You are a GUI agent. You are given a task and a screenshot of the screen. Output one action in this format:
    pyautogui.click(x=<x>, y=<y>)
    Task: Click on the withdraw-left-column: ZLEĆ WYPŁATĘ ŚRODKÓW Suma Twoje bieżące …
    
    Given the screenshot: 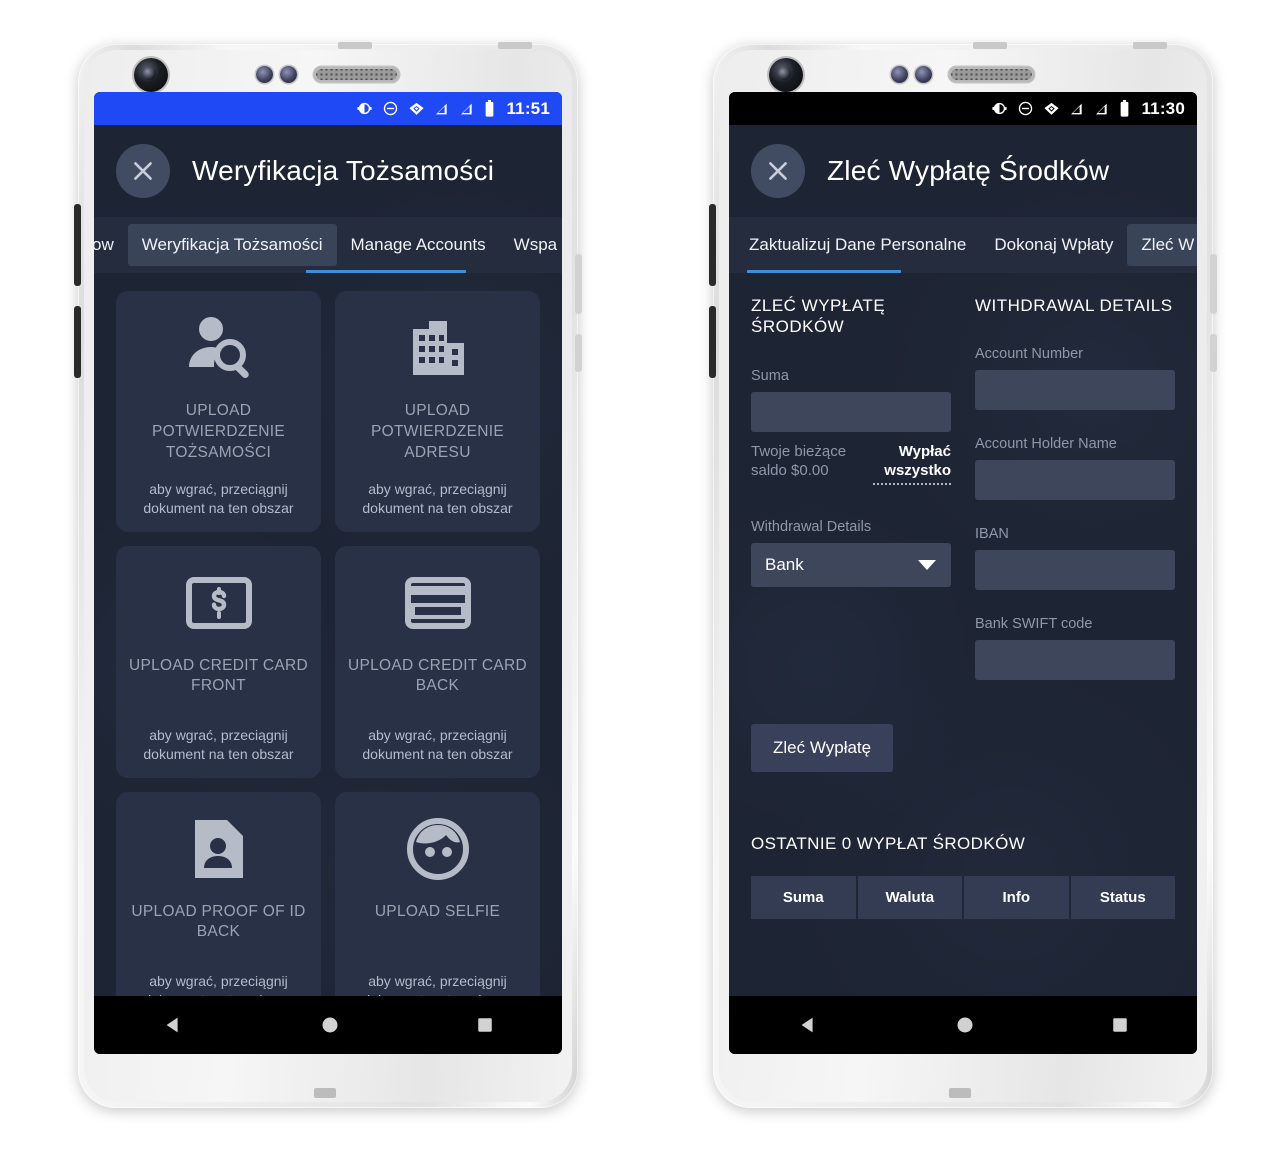 What is the action you would take?
    pyautogui.click(x=851, y=487)
    